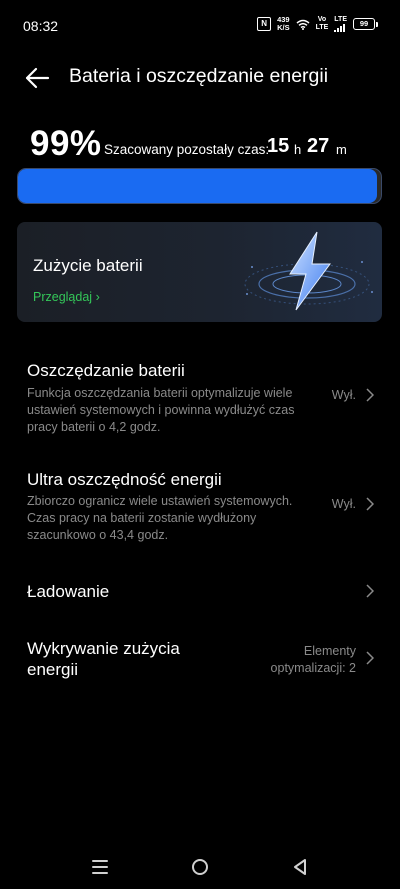  I want to click on battery-saver-title: Oszczędzanie baterii, so click(106, 370).